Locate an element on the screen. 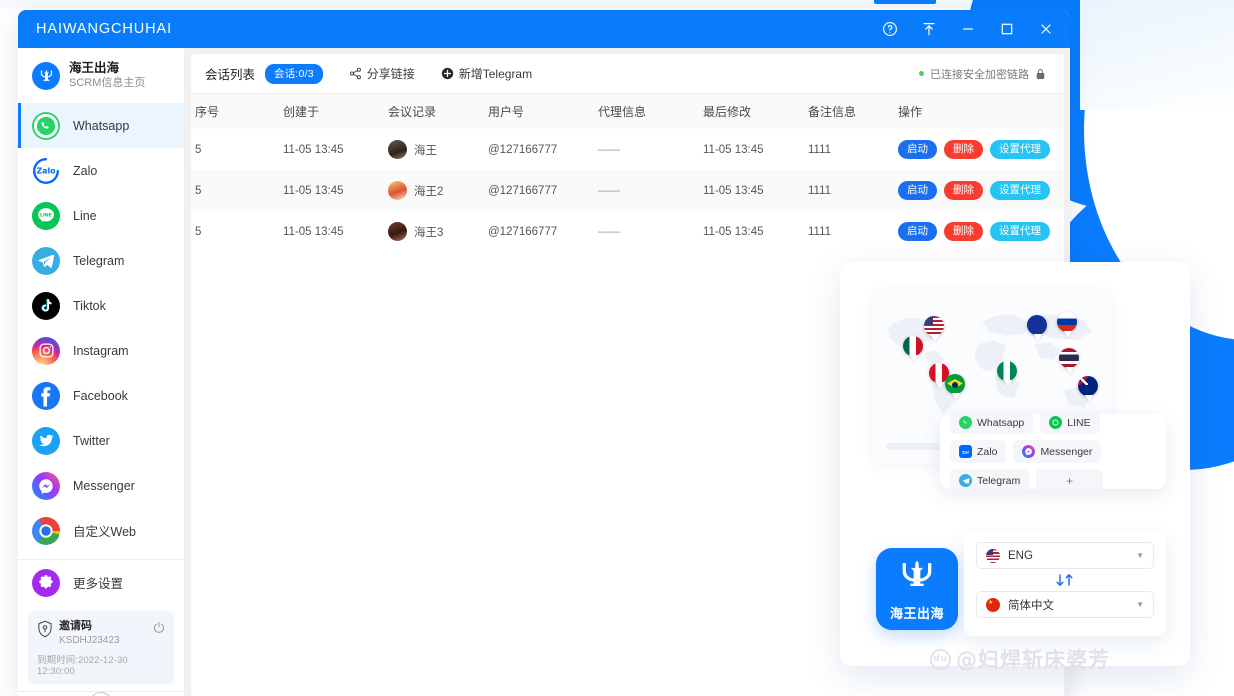 Image resolution: width=1234 pixels, height=696 pixels. secure-status: 已连接安全加密链路 is located at coordinates (982, 74).